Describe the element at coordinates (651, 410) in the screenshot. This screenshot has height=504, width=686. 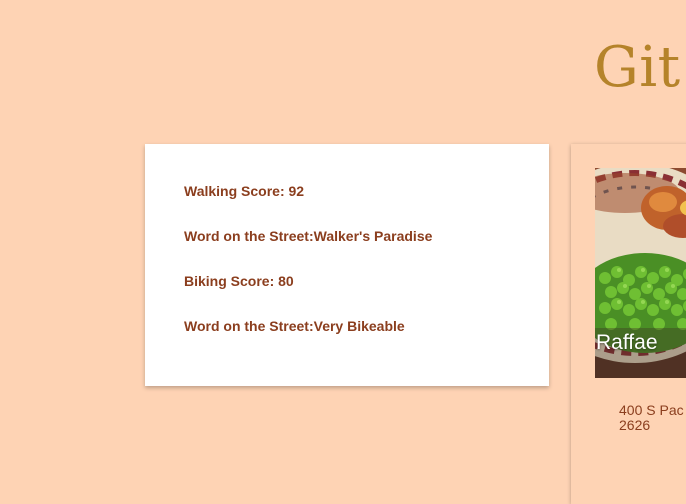
I see `address-line-1: 400 S Pac` at that location.